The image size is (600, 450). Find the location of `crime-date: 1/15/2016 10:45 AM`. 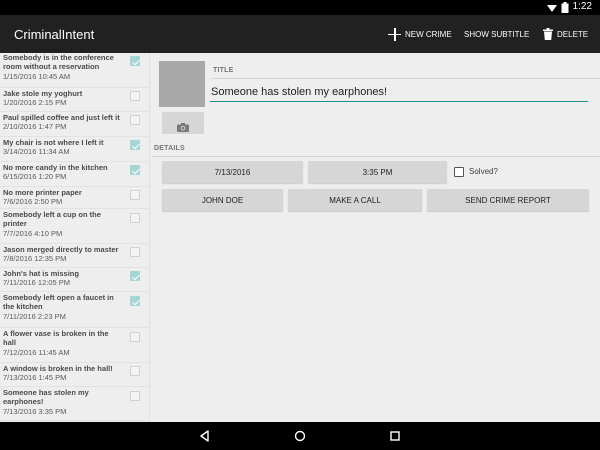

crime-date: 1/15/2016 10:45 AM is located at coordinates (37, 76).